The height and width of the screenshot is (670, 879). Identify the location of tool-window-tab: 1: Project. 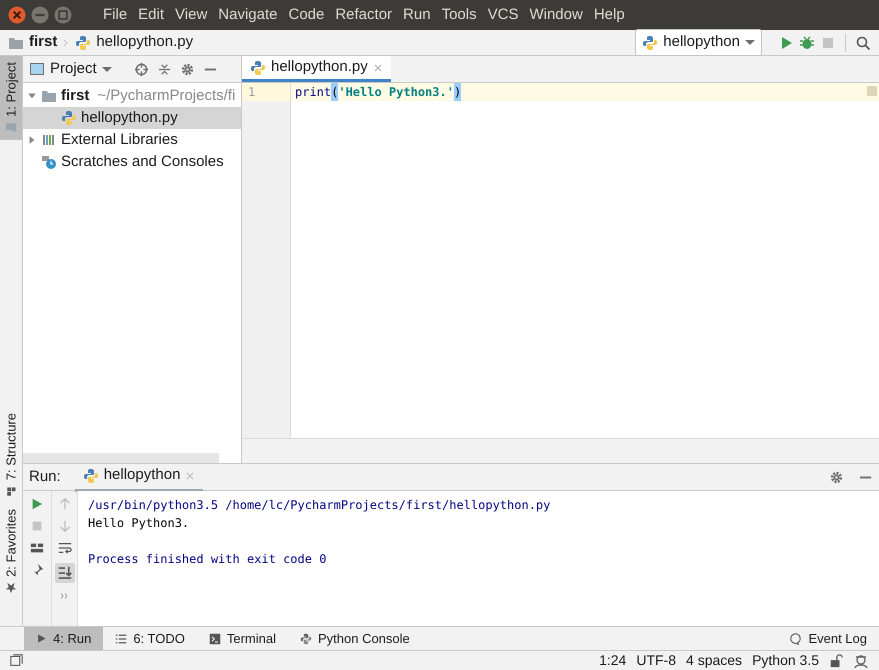
(11, 98).